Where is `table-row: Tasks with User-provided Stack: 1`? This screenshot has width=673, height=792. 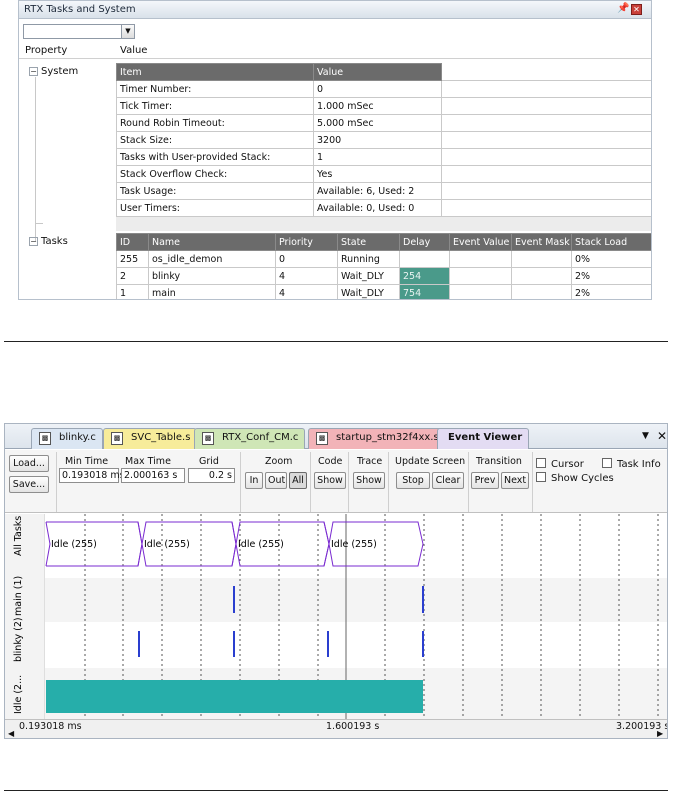
table-row: Tasks with User-provided Stack: 1 is located at coordinates (383, 157).